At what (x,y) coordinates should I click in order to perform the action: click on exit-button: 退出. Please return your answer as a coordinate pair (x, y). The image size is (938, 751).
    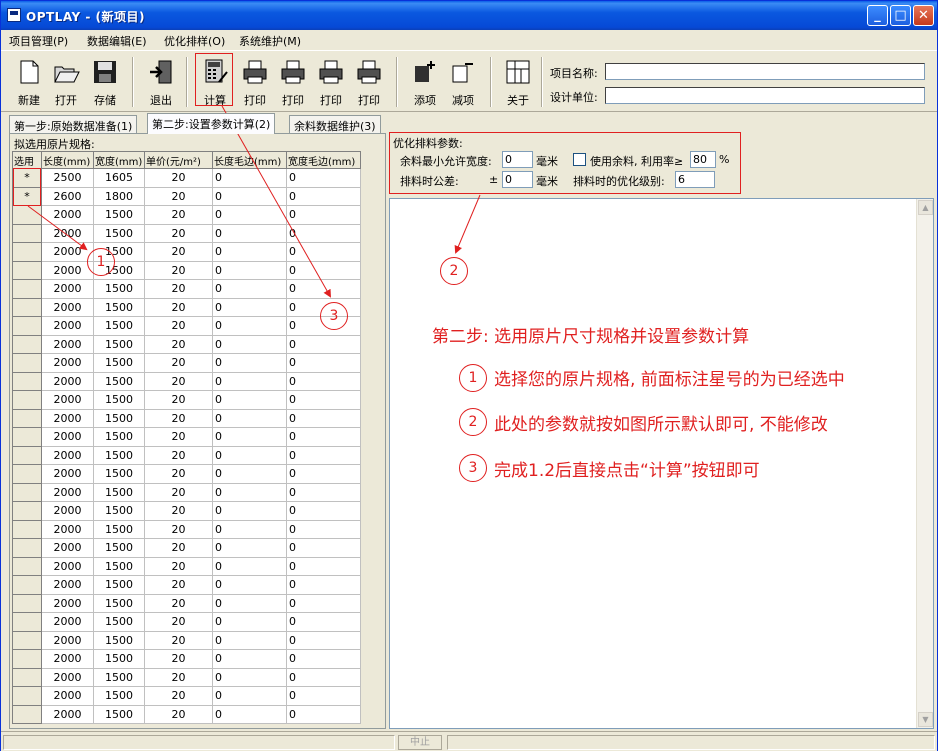
    Looking at the image, I should click on (161, 82).